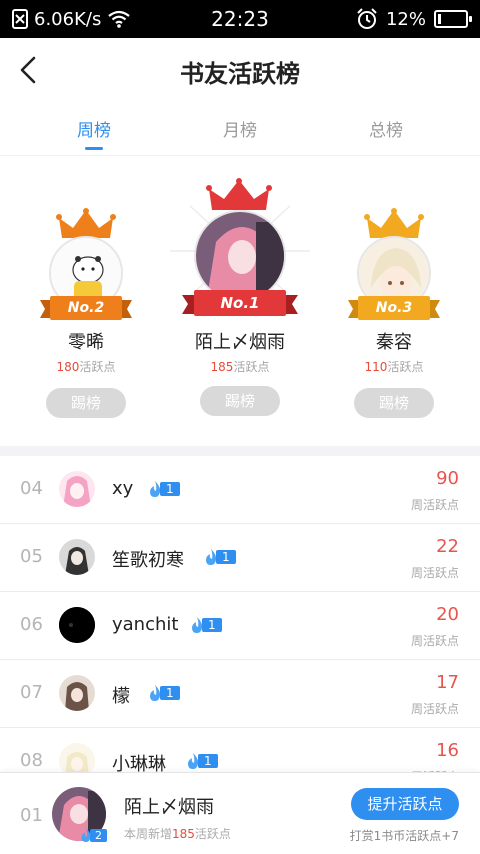 This screenshot has width=480, height=854. What do you see at coordinates (239, 194) in the screenshot?
I see `crown-icon` at bounding box center [239, 194].